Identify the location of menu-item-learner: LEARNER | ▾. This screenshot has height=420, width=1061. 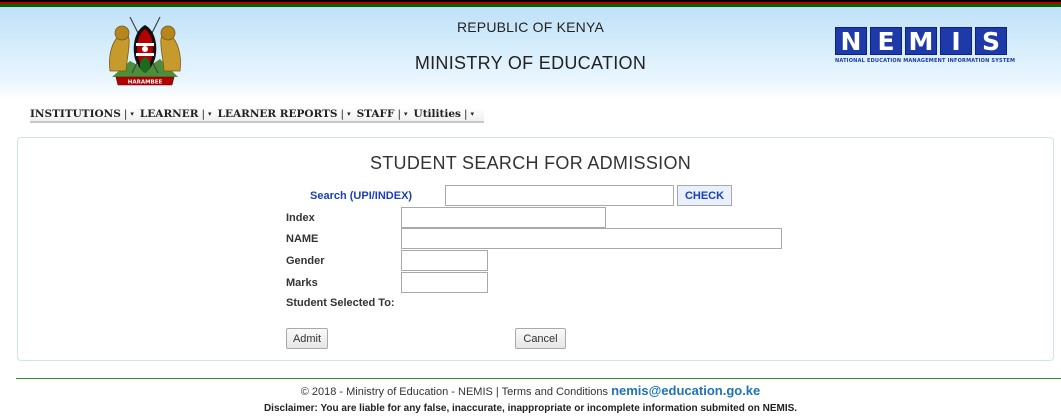
(177, 114).